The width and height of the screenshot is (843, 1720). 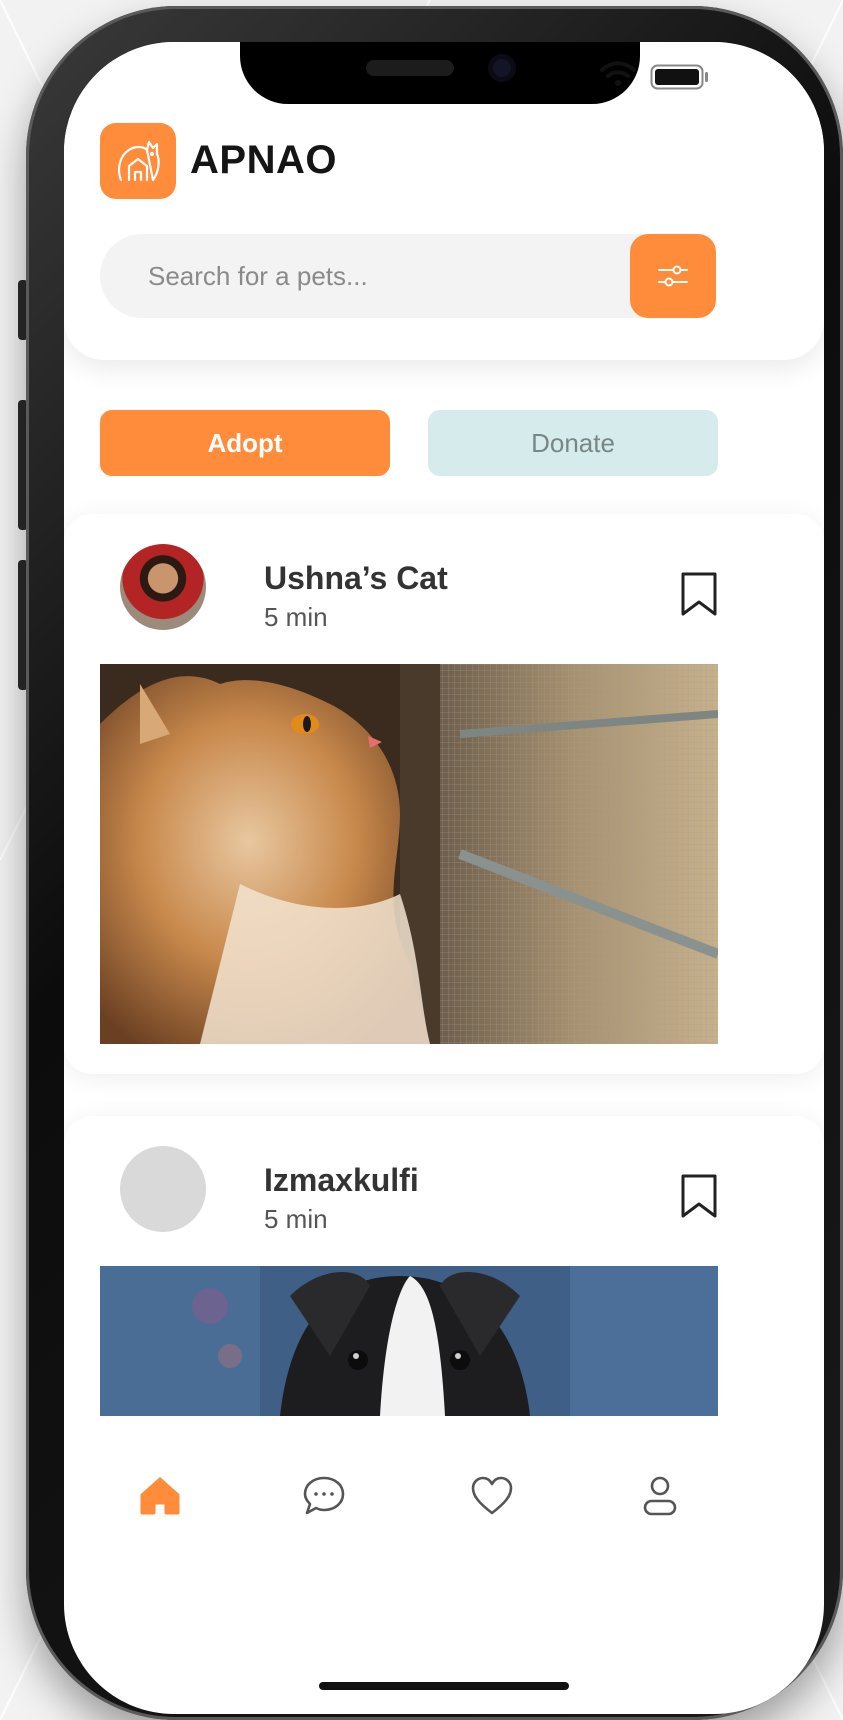 I want to click on post-photo, so click(x=409, y=1341).